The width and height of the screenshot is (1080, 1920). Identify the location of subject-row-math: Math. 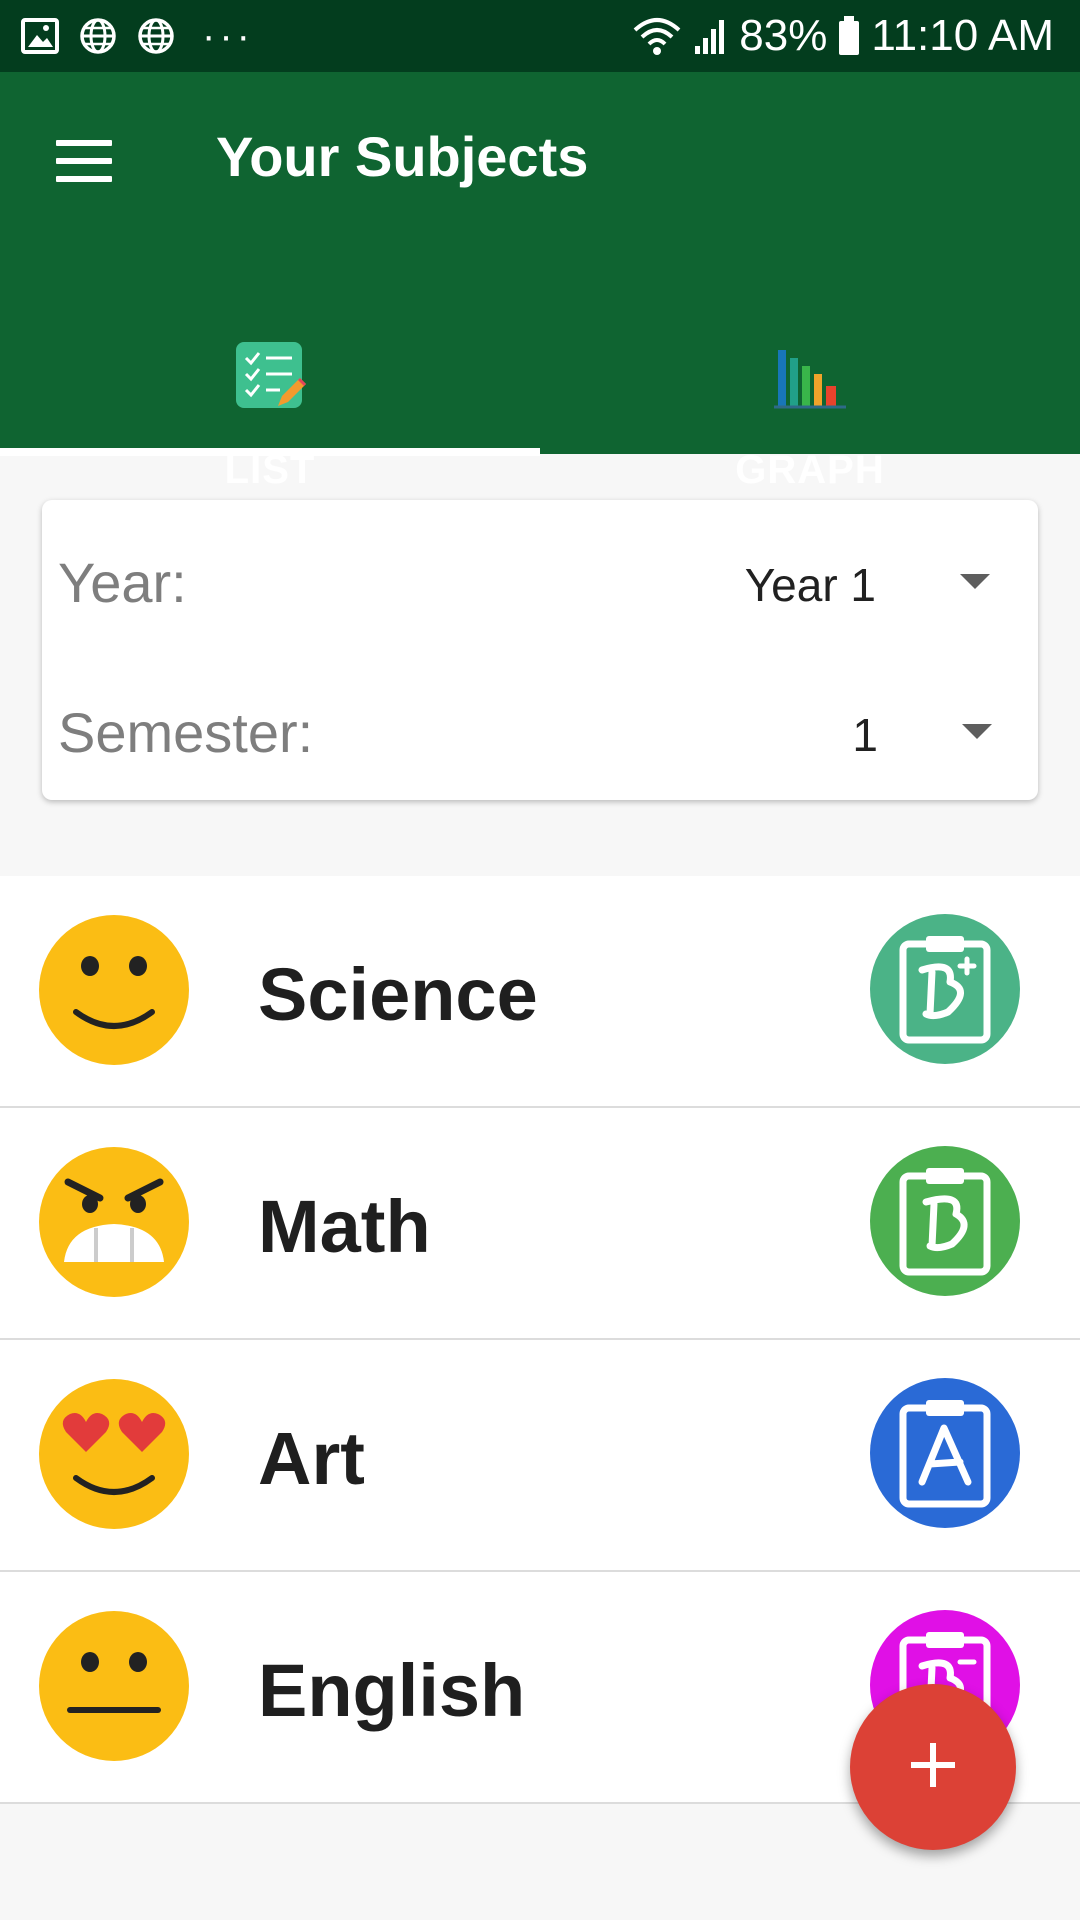
(540, 1224).